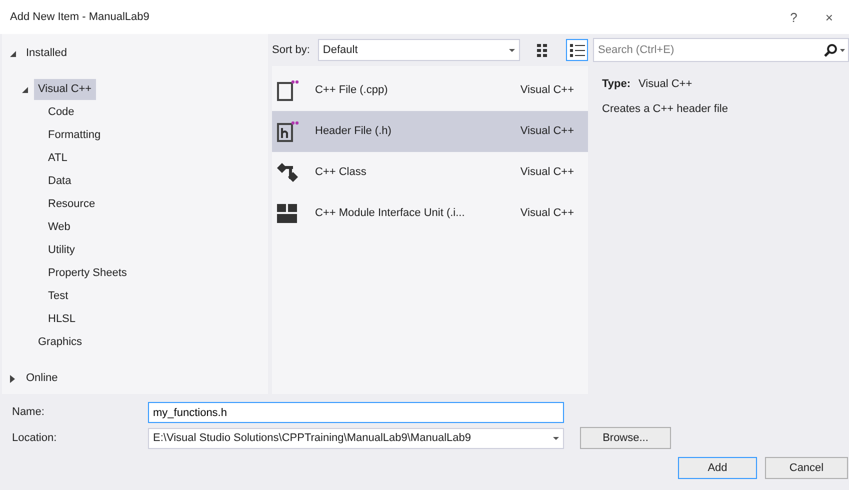 The image size is (849, 490). I want to click on search-bar: Search (Ctrl+E), so click(721, 50).